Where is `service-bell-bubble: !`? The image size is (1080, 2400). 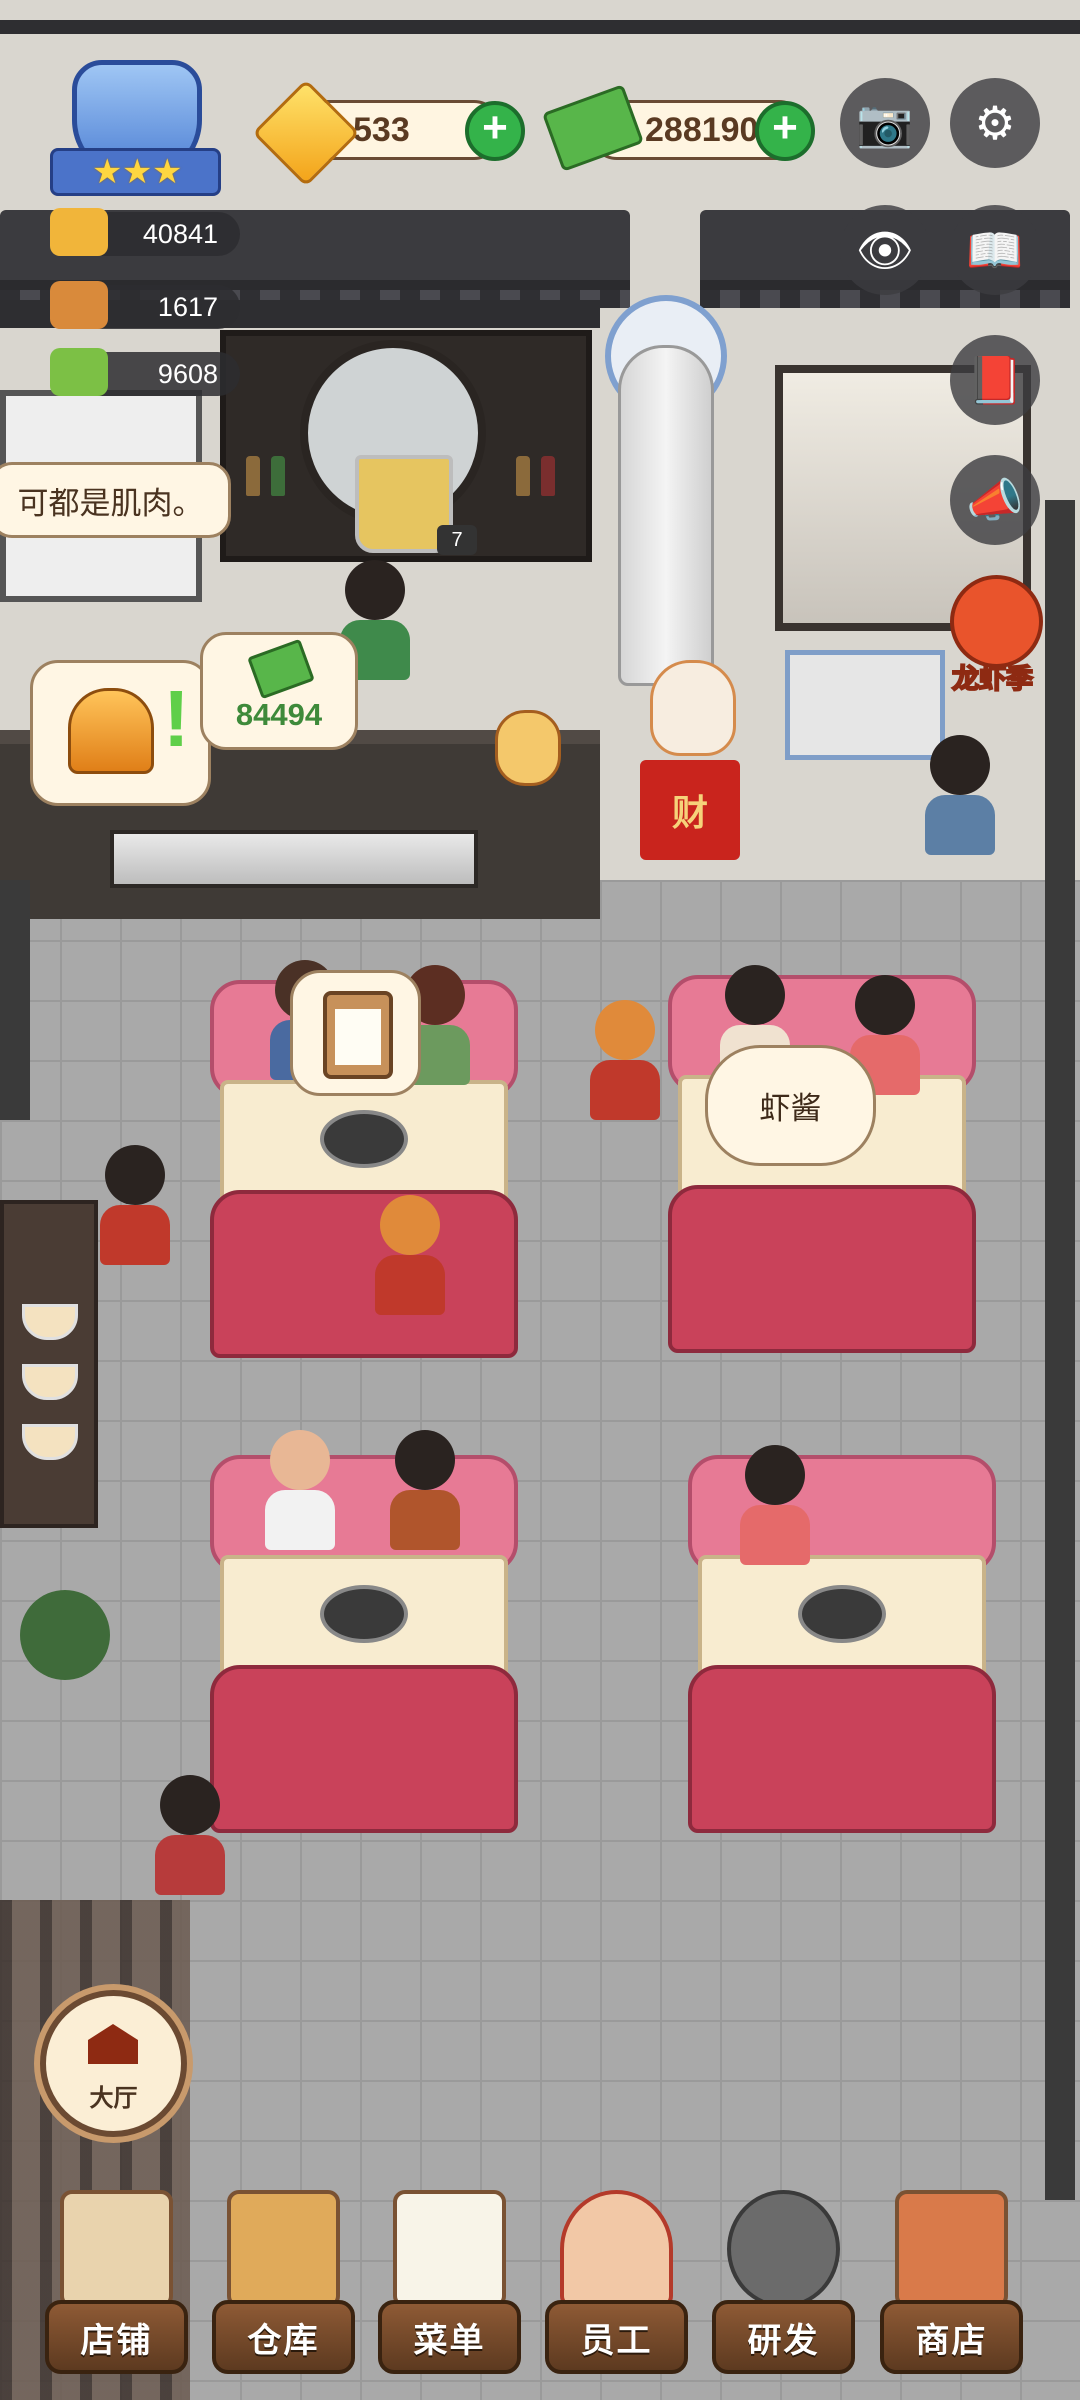
service-bell-bubble: ! is located at coordinates (120, 733).